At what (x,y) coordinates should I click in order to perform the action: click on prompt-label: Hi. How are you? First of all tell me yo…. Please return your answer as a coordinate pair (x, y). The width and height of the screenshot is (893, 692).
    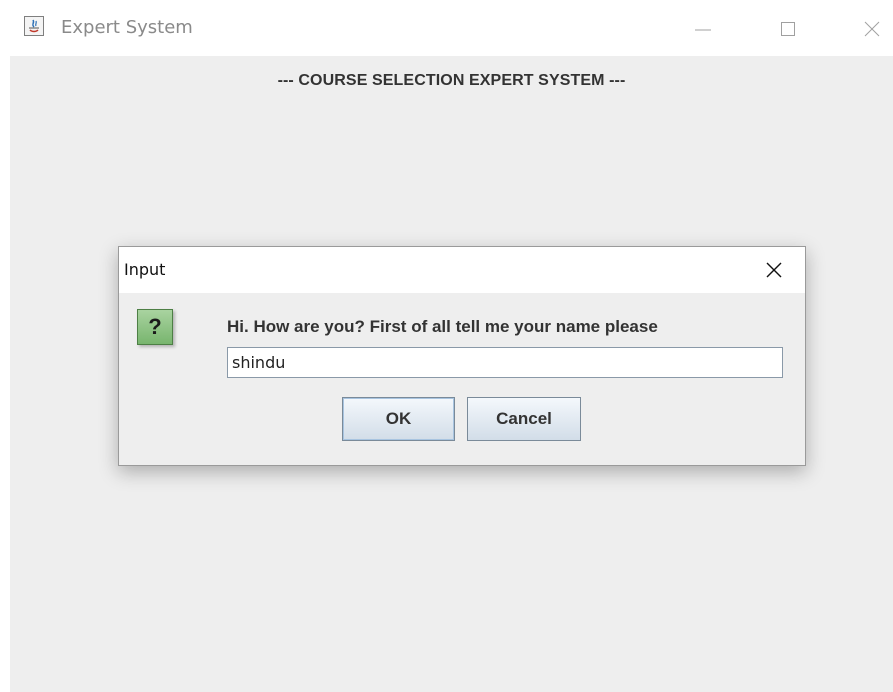
    Looking at the image, I should click on (442, 326).